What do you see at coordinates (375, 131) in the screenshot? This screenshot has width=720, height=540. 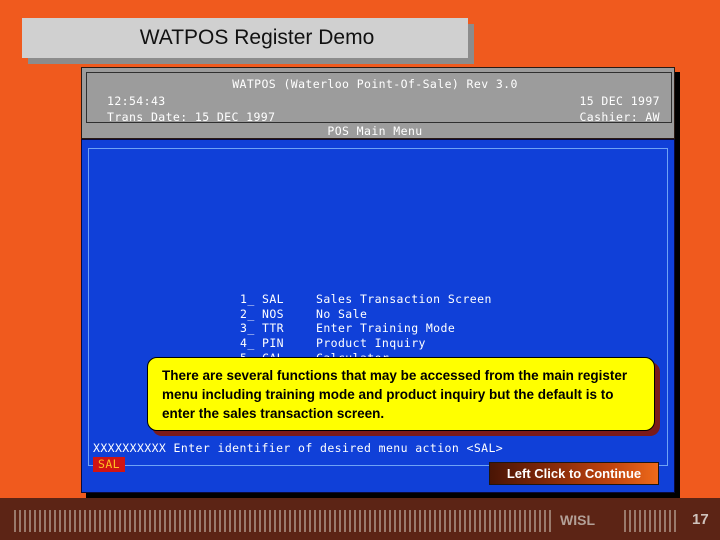 I see `screen-name: POS Main Menu` at bounding box center [375, 131].